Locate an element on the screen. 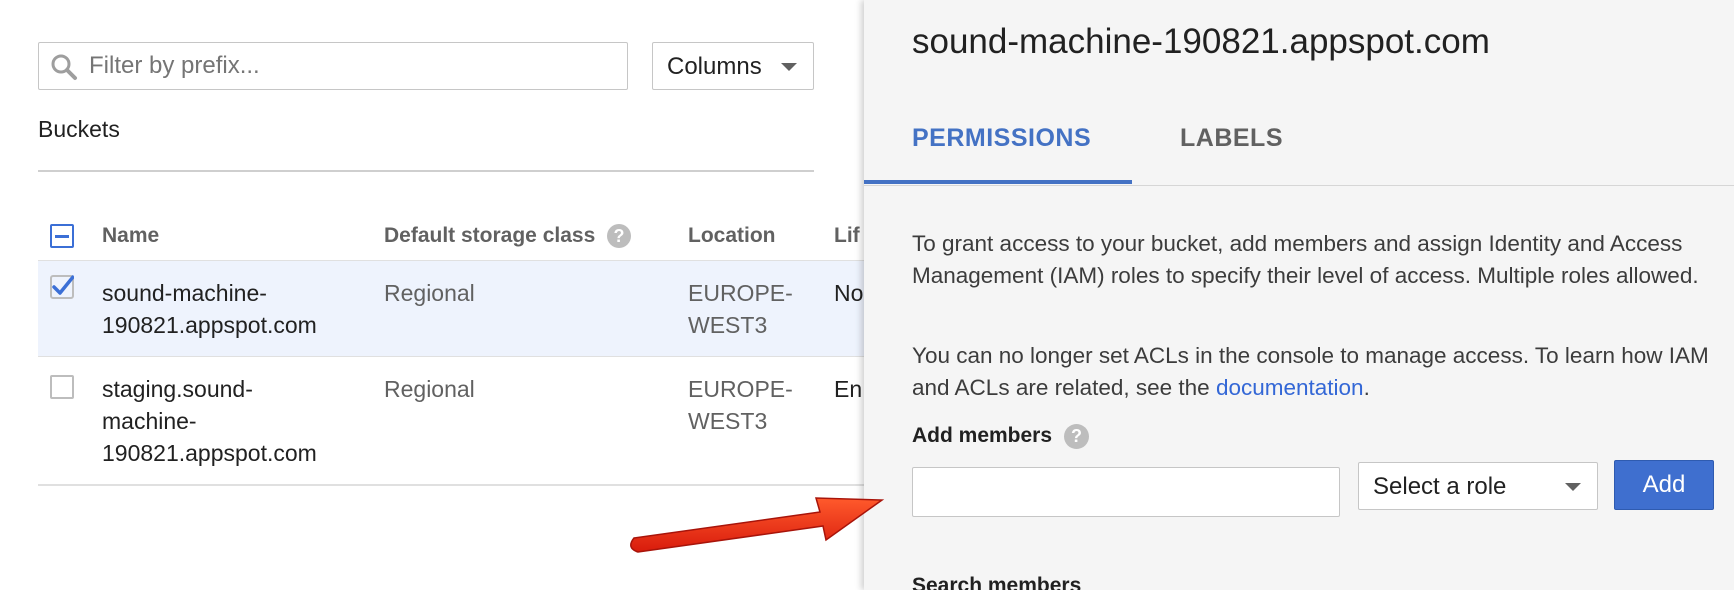  columns-dropdown-label: Columns is located at coordinates (714, 66).